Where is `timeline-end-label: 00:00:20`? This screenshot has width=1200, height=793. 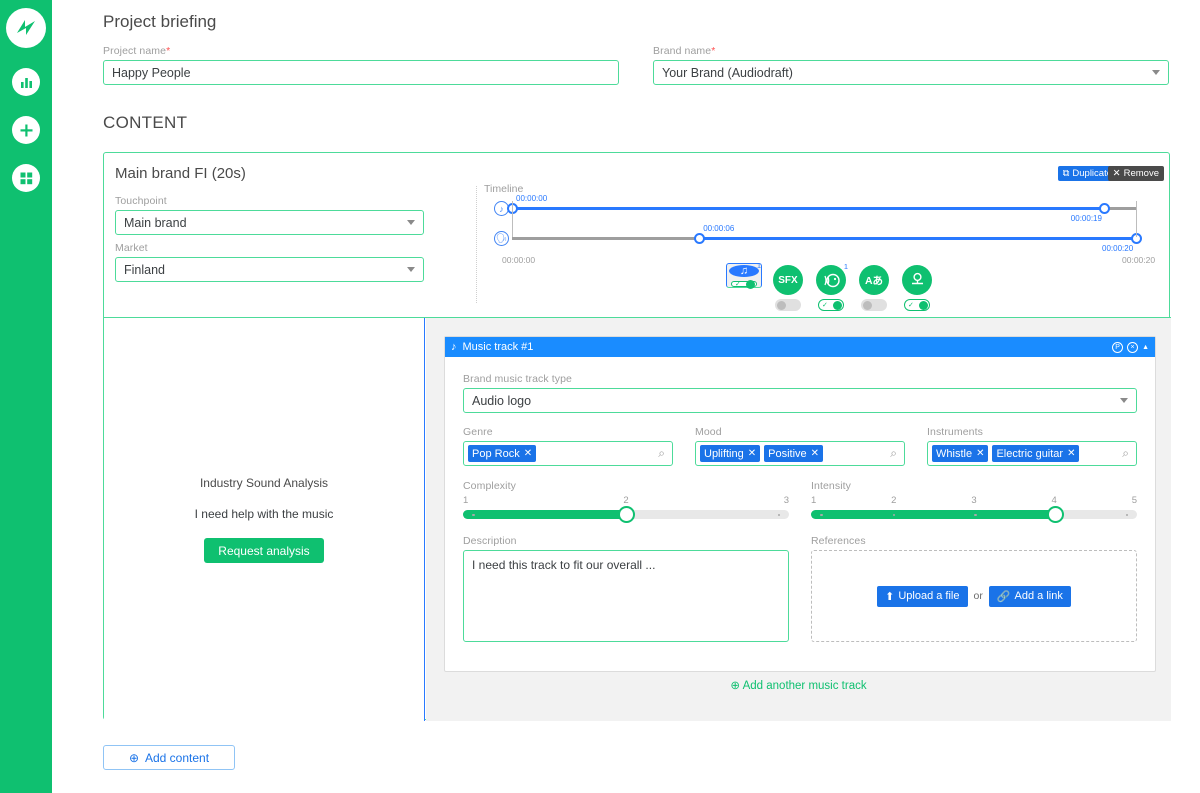
timeline-end-label: 00:00:20 is located at coordinates (1139, 260).